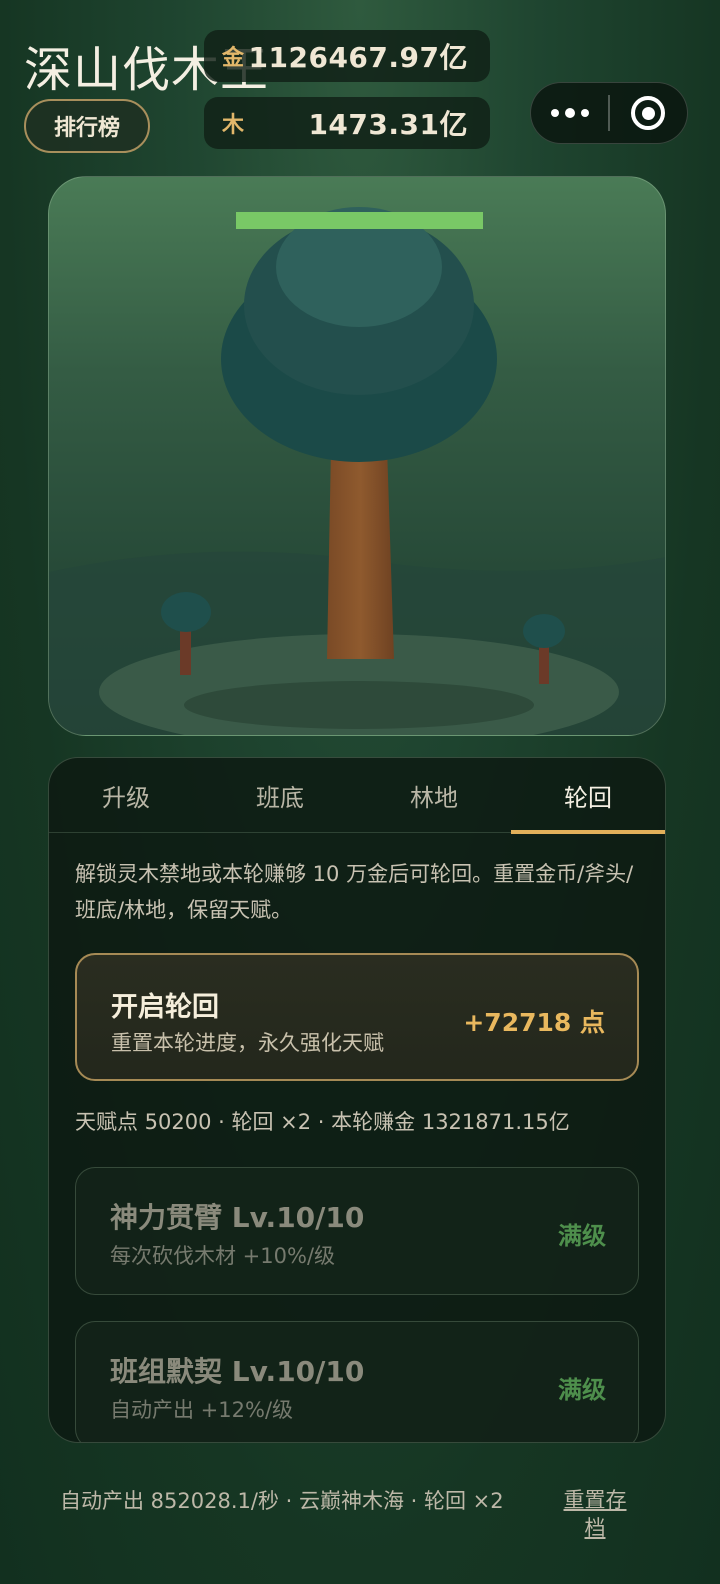  I want to click on small-tree-crown-left, so click(186, 612).